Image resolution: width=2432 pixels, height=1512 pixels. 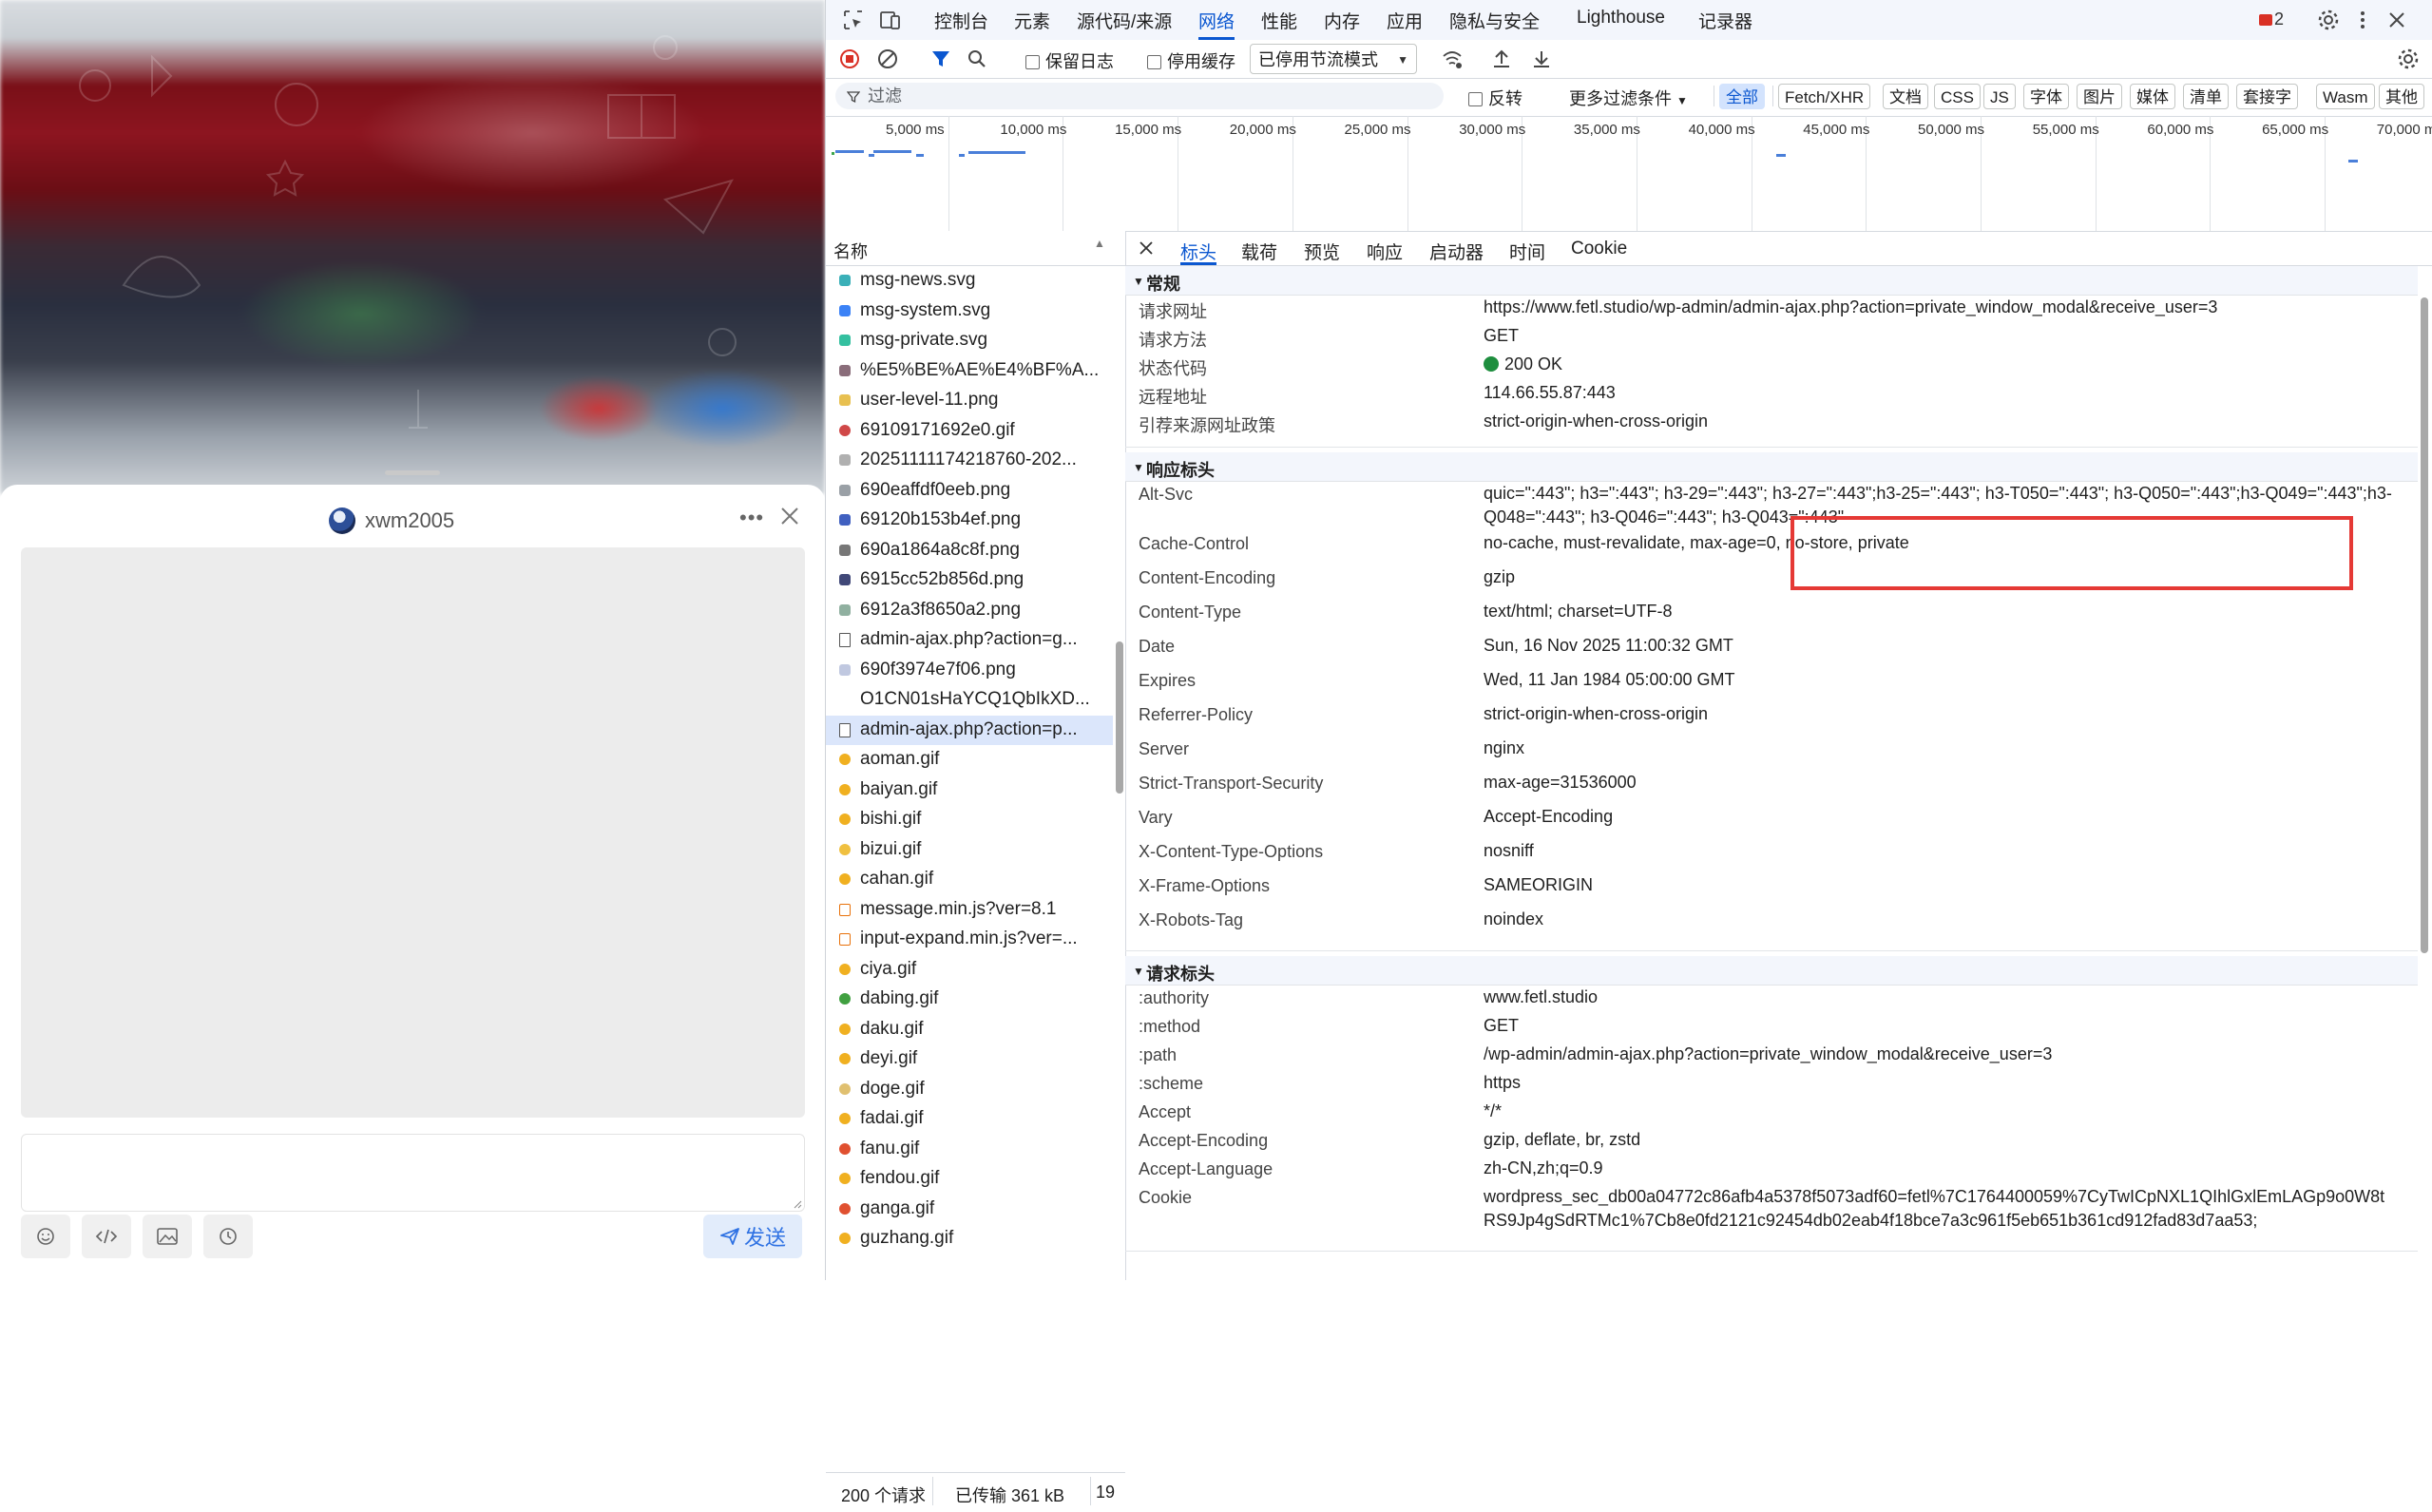 I want to click on message-input, so click(x=413, y=1173).